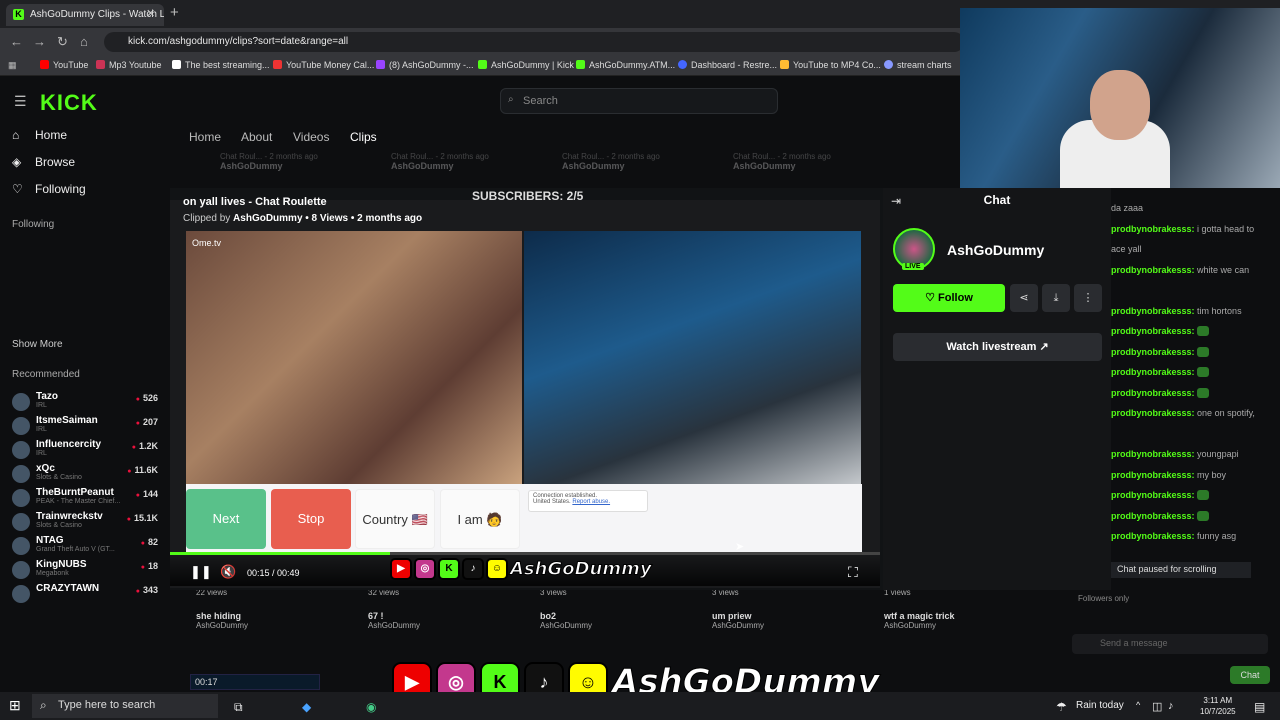 Image resolution: width=1280 pixels, height=720 pixels. Describe the element at coordinates (174, 12) in the screenshot. I see `new-tab-icon: +` at that location.